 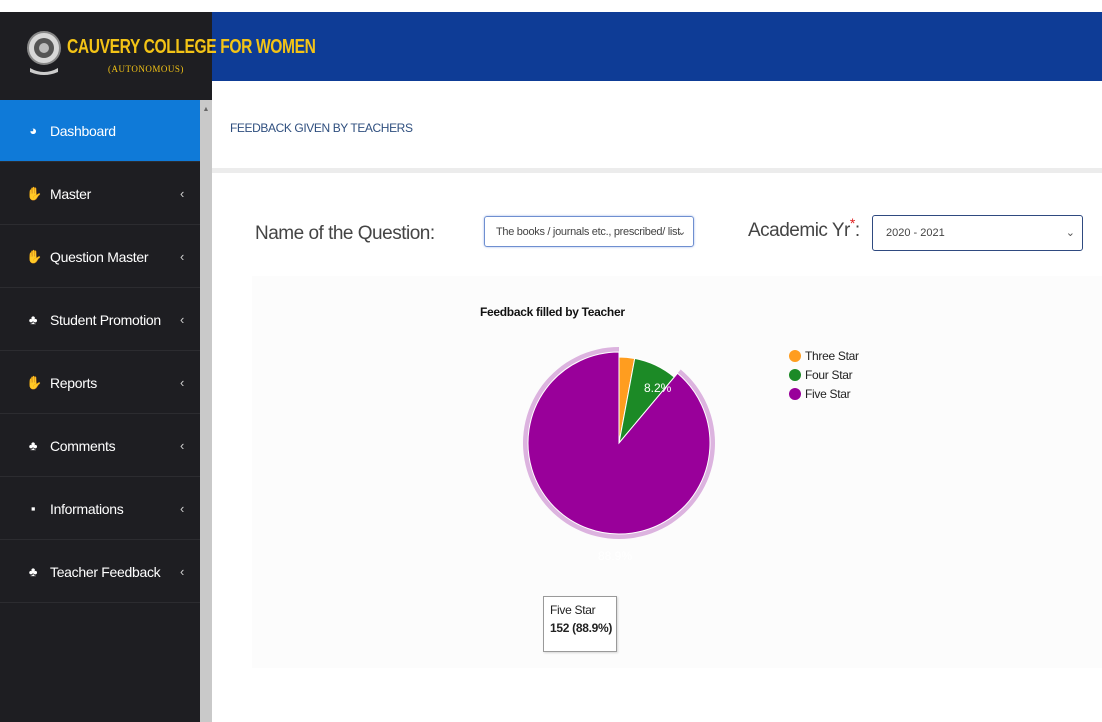 I want to click on legend-item-five-star: Five Star, so click(x=824, y=393).